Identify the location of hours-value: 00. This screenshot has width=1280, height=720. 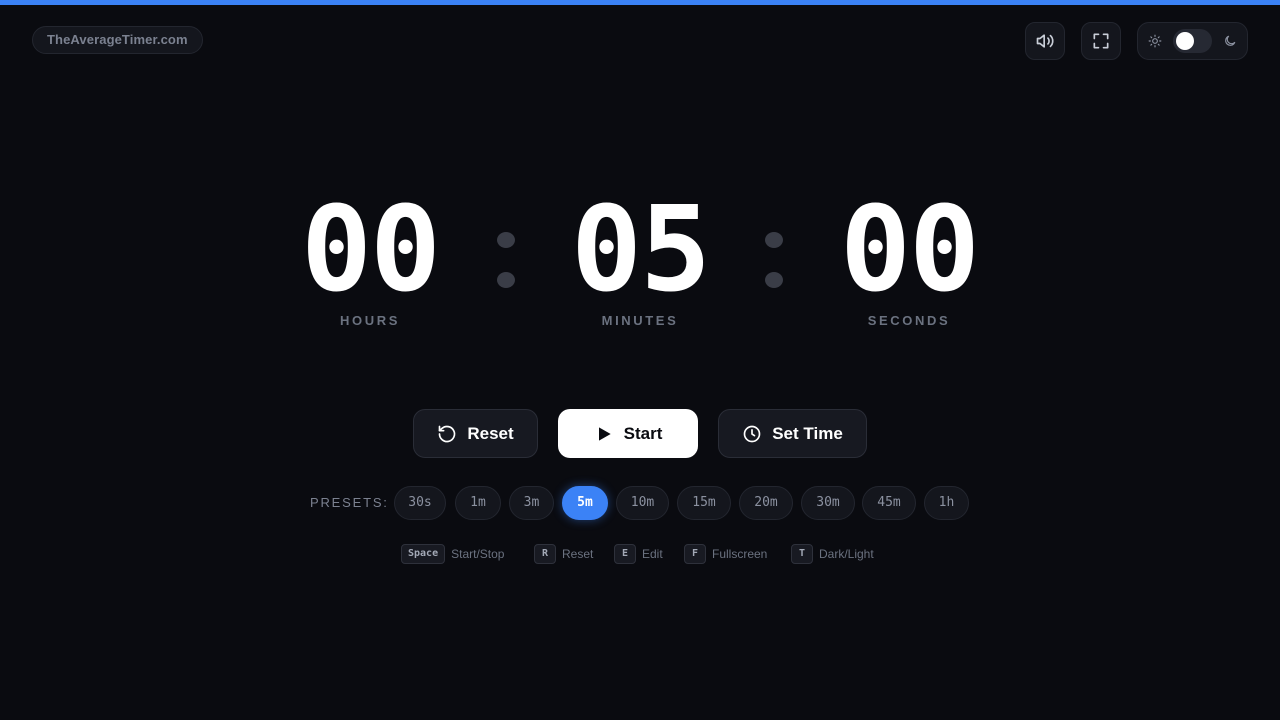
(370, 249).